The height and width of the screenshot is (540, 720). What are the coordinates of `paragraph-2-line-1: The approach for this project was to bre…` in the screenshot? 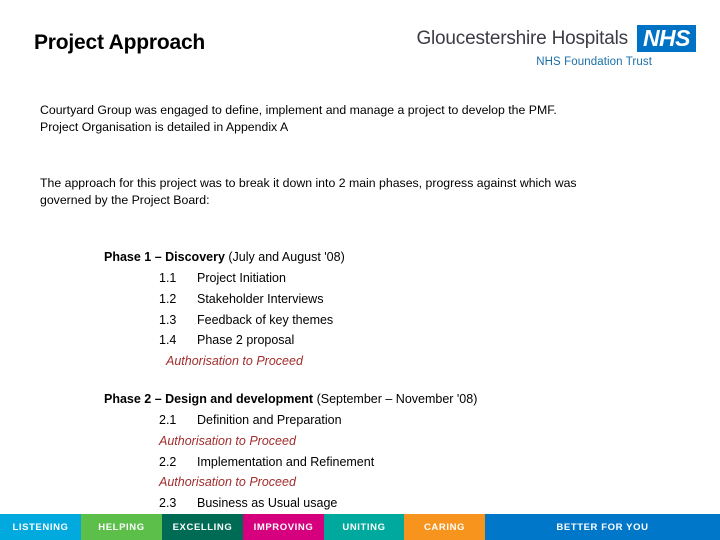 It's located at (308, 183).